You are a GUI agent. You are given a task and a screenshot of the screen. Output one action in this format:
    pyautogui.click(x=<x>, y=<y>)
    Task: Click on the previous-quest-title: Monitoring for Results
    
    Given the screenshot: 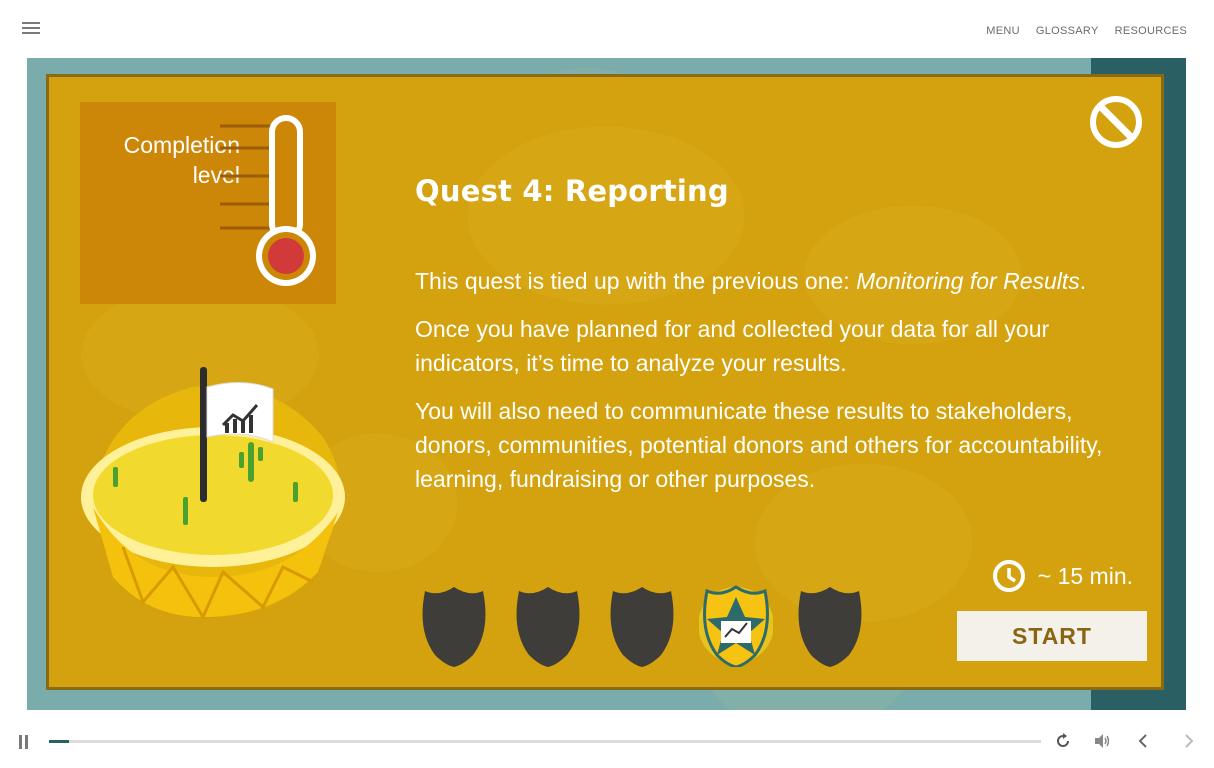 What is the action you would take?
    pyautogui.click(x=968, y=281)
    